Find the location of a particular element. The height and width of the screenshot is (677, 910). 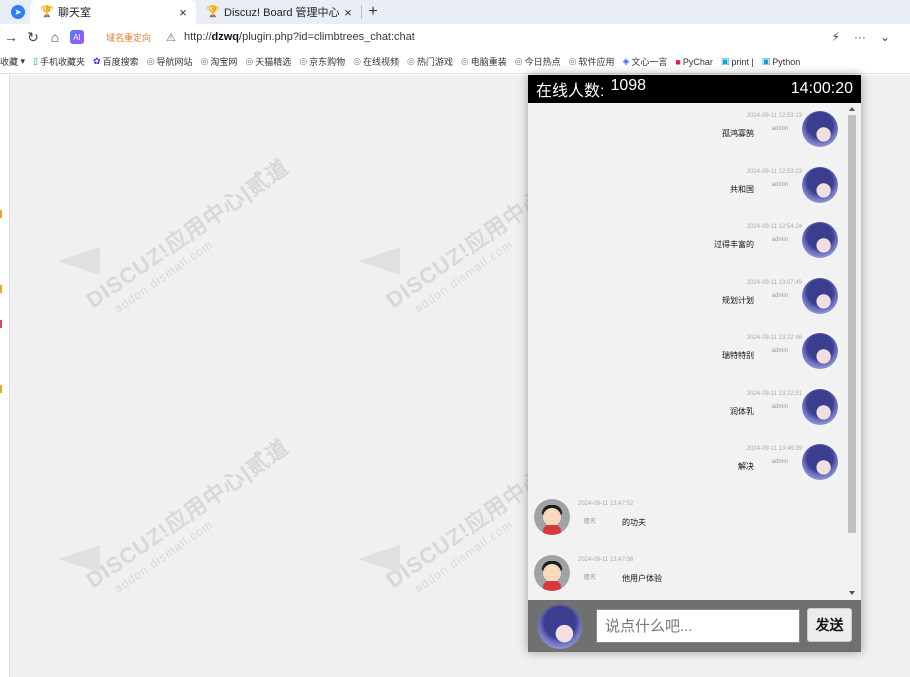

bookmark-item: ▣ Python is located at coordinates (781, 61).